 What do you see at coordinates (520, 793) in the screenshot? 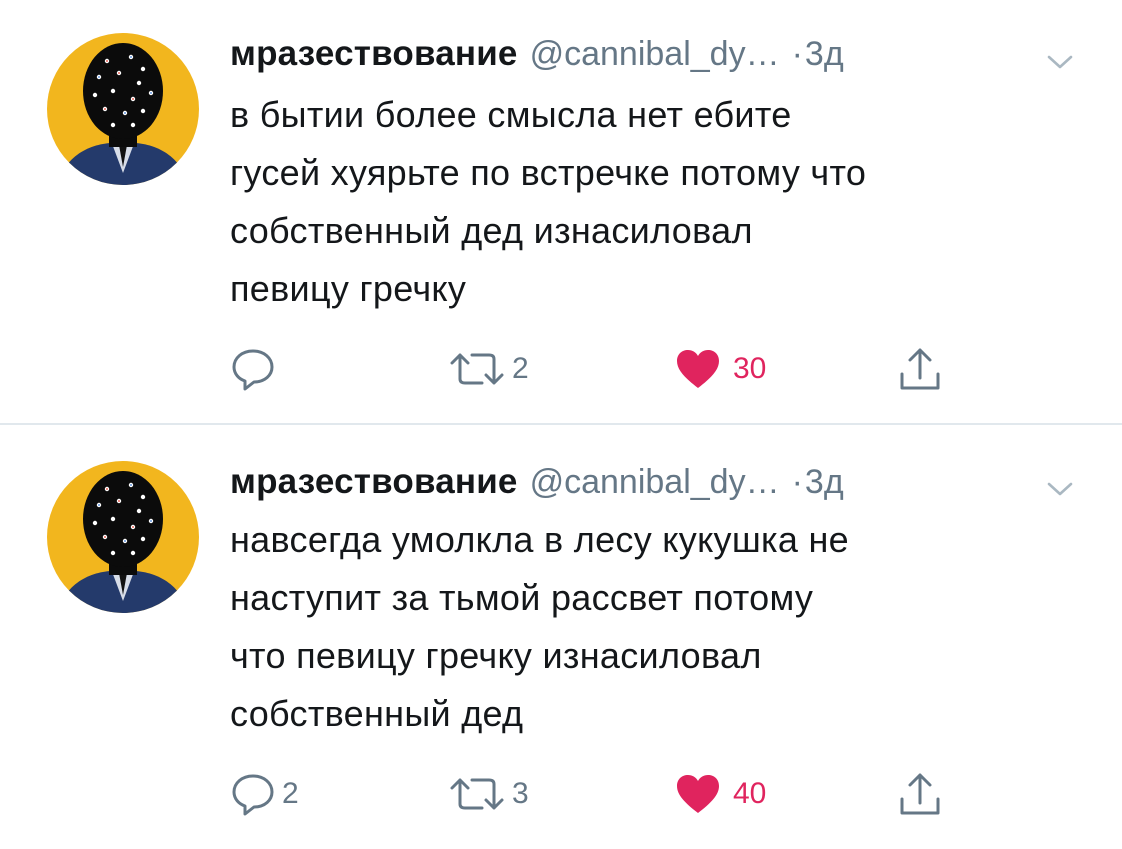
I see `retweet-count: 3` at bounding box center [520, 793].